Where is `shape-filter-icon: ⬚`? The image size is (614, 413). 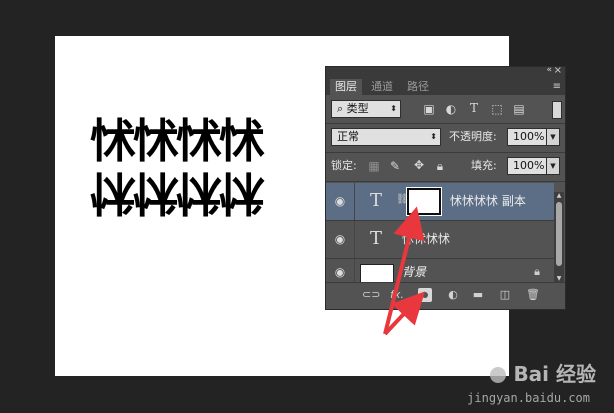 shape-filter-icon: ⬚ is located at coordinates (497, 109).